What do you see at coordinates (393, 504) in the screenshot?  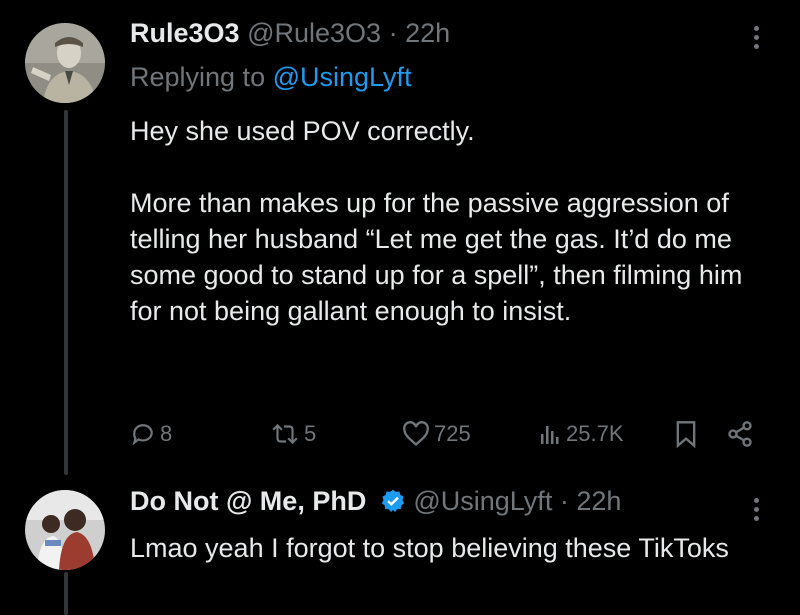 I see `verified-badge-icon` at bounding box center [393, 504].